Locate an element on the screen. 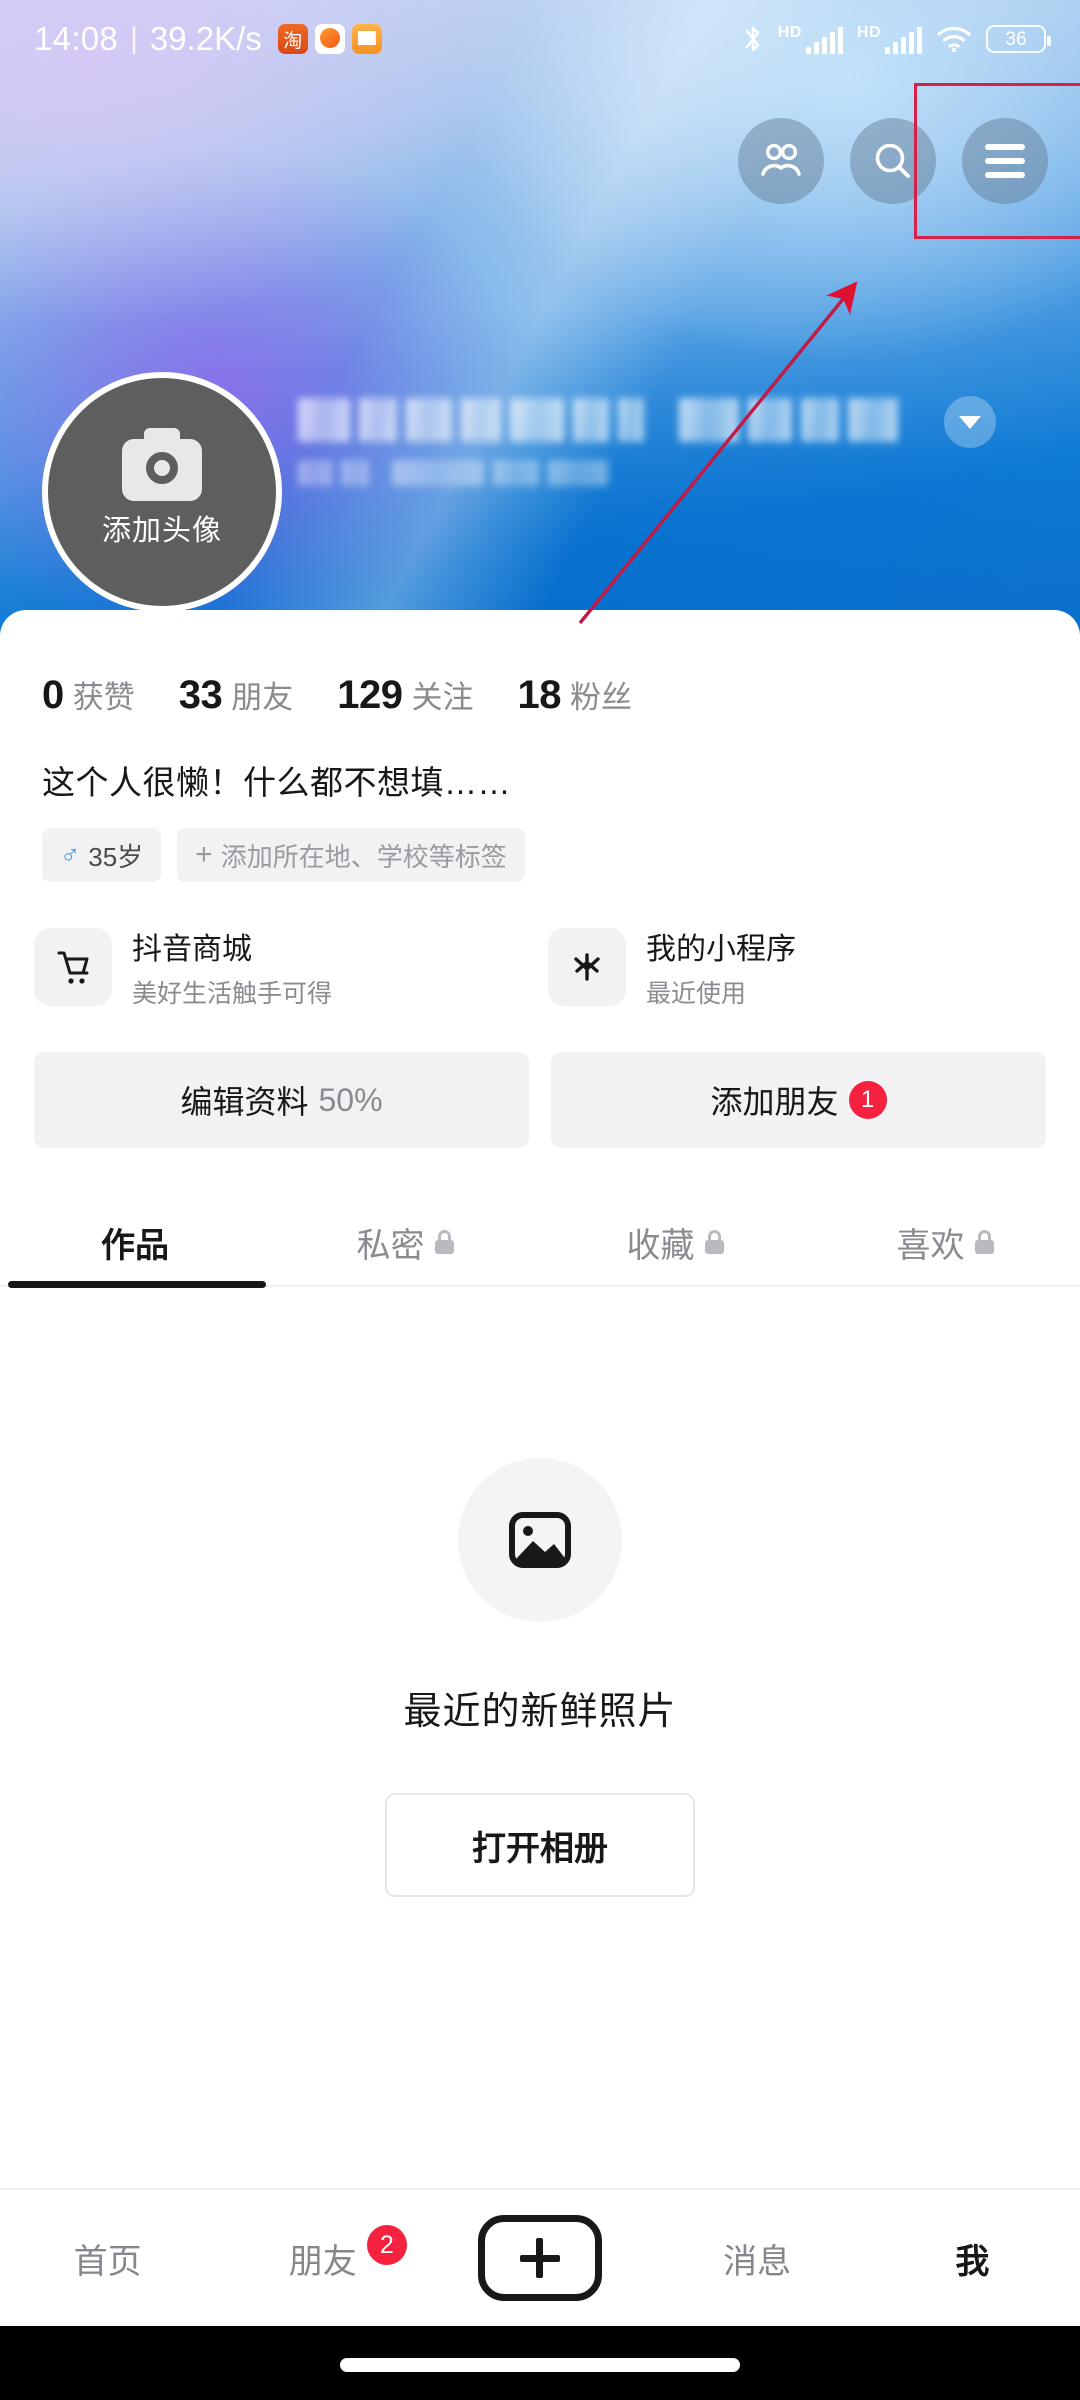 The width and height of the screenshot is (1080, 2400). service-shop: 抖音商城 美好生活触手可得 is located at coordinates (283, 967).